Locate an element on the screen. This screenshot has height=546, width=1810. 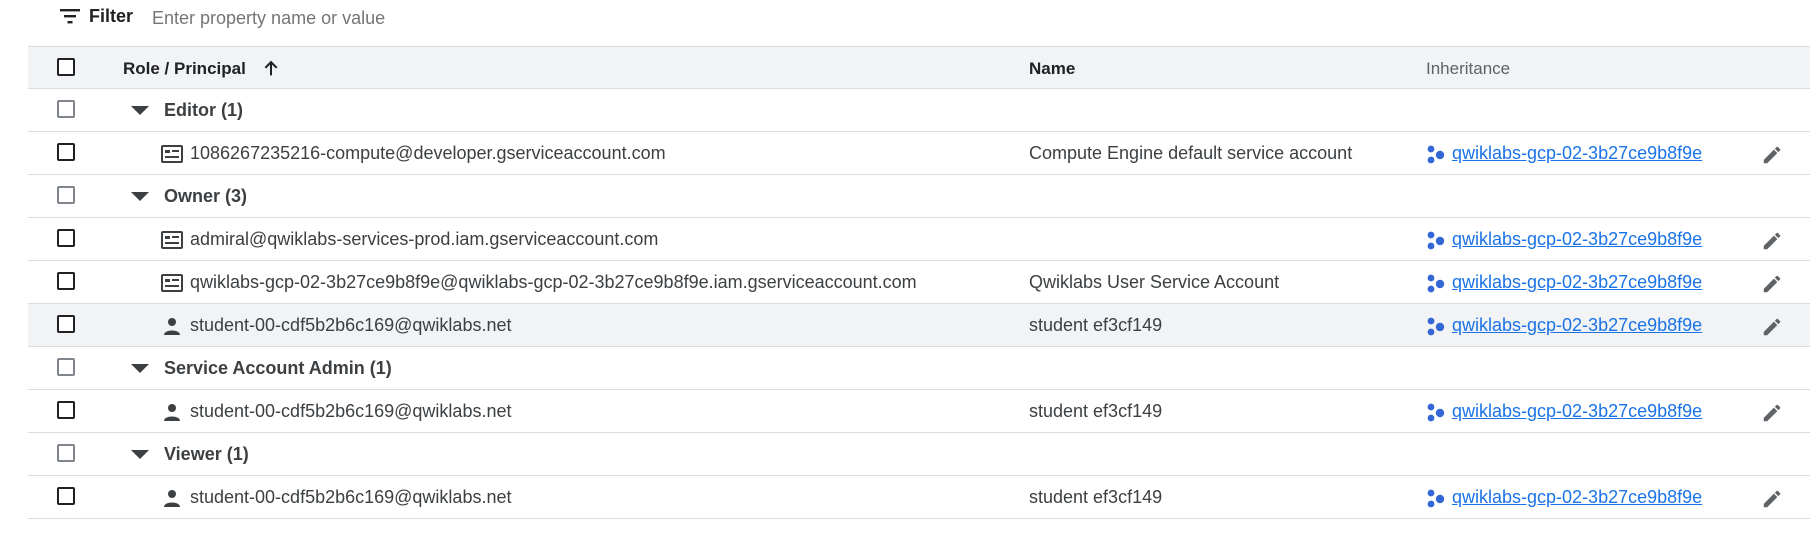
role-group-row: Service Account Admin (1) is located at coordinates (919, 368).